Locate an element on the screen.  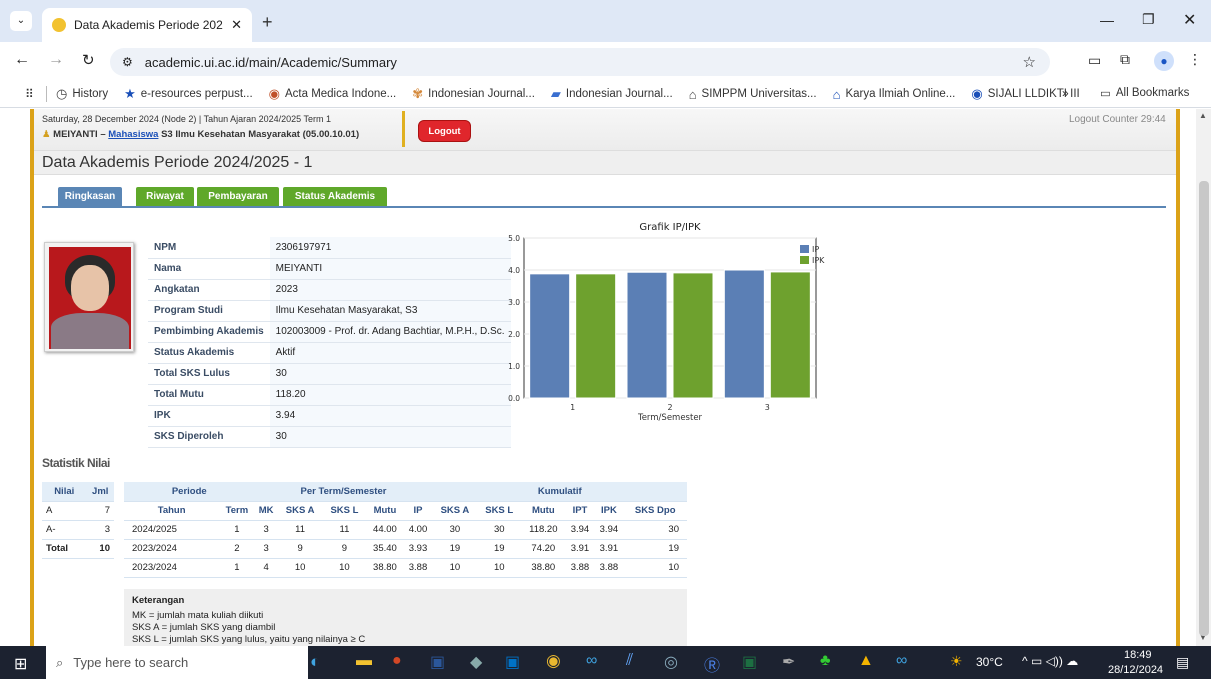
drive-icon: ▲ is located at coordinates (866, 661).